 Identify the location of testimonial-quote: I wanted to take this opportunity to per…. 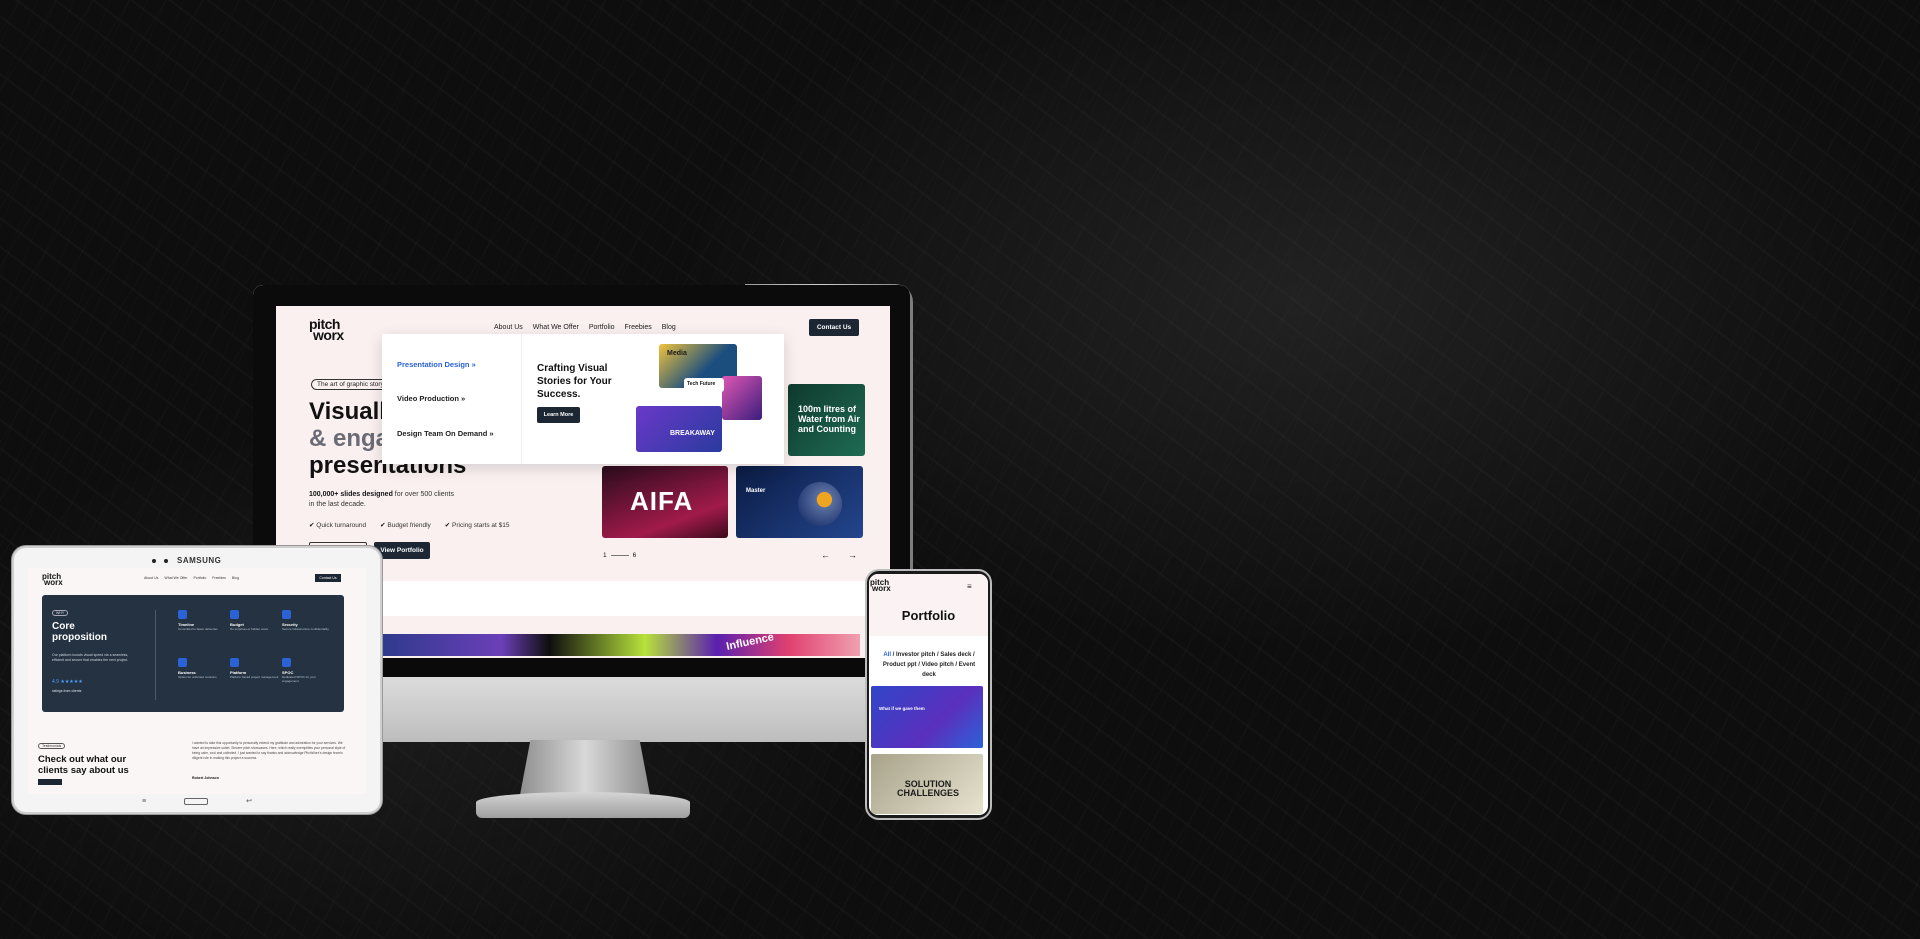
(269, 750).